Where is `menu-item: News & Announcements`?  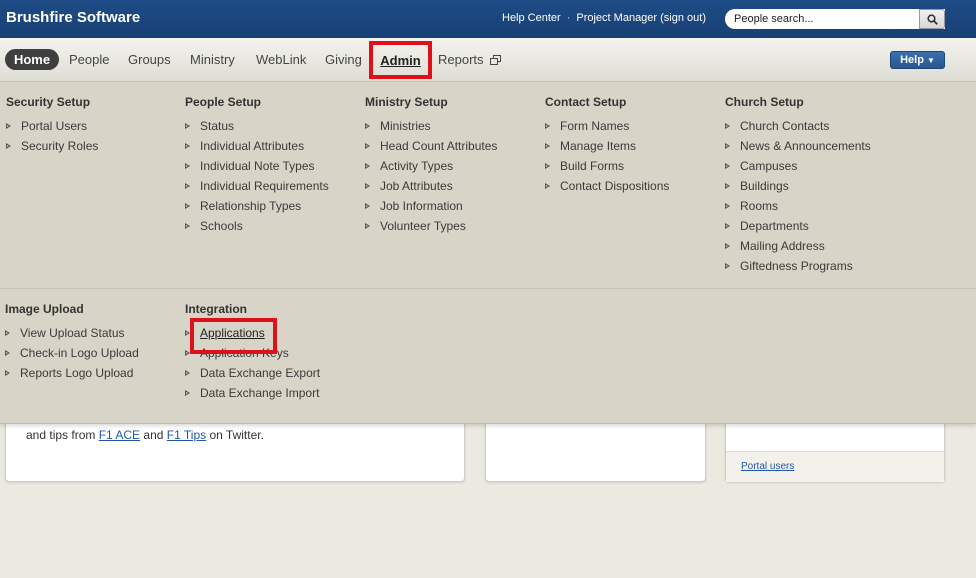 menu-item: News & Announcements is located at coordinates (798, 146).